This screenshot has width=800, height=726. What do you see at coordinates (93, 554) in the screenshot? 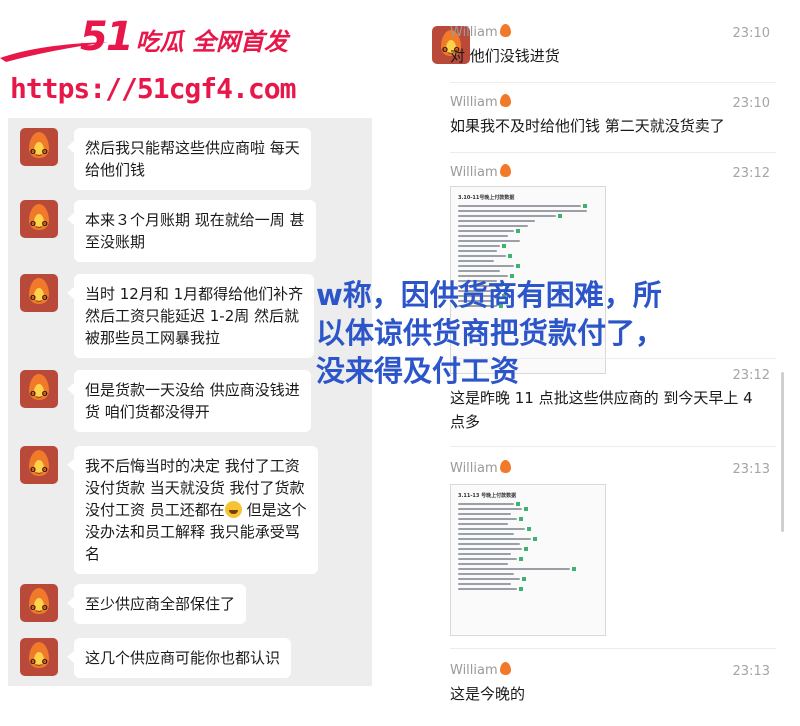
I see `message-line: 名` at bounding box center [93, 554].